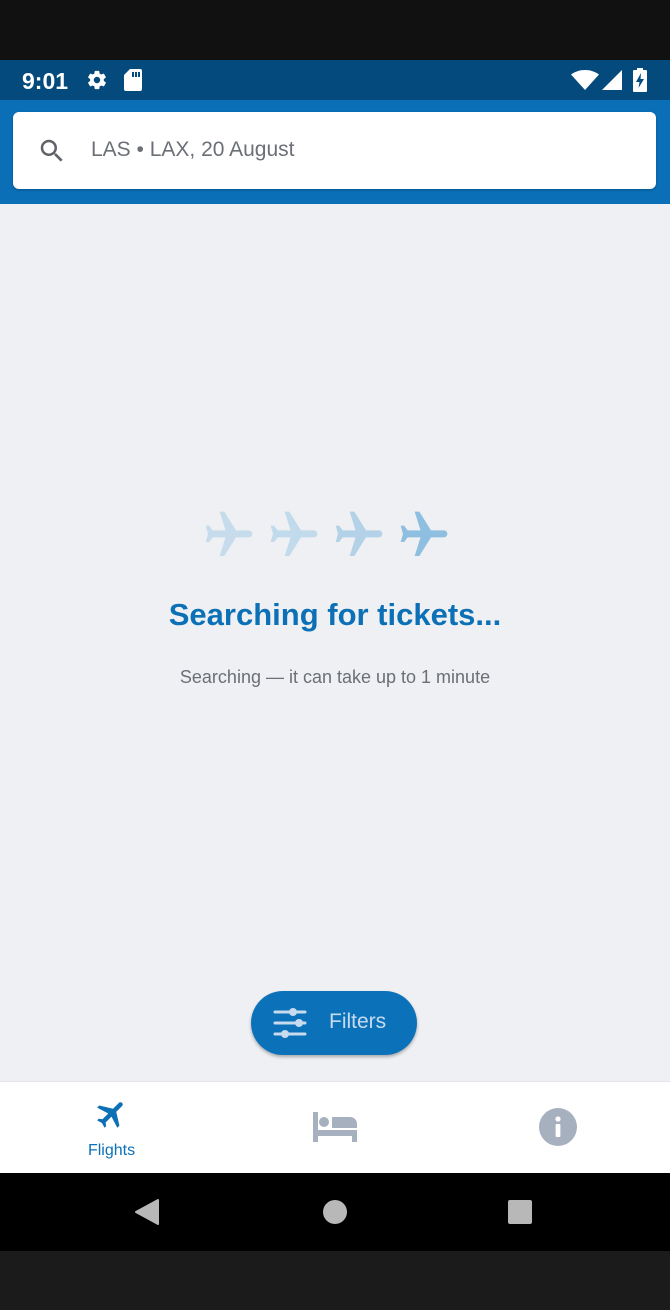 This screenshot has height=1310, width=670. What do you see at coordinates (335, 1280) in the screenshot?
I see `bottom-screen-border` at bounding box center [335, 1280].